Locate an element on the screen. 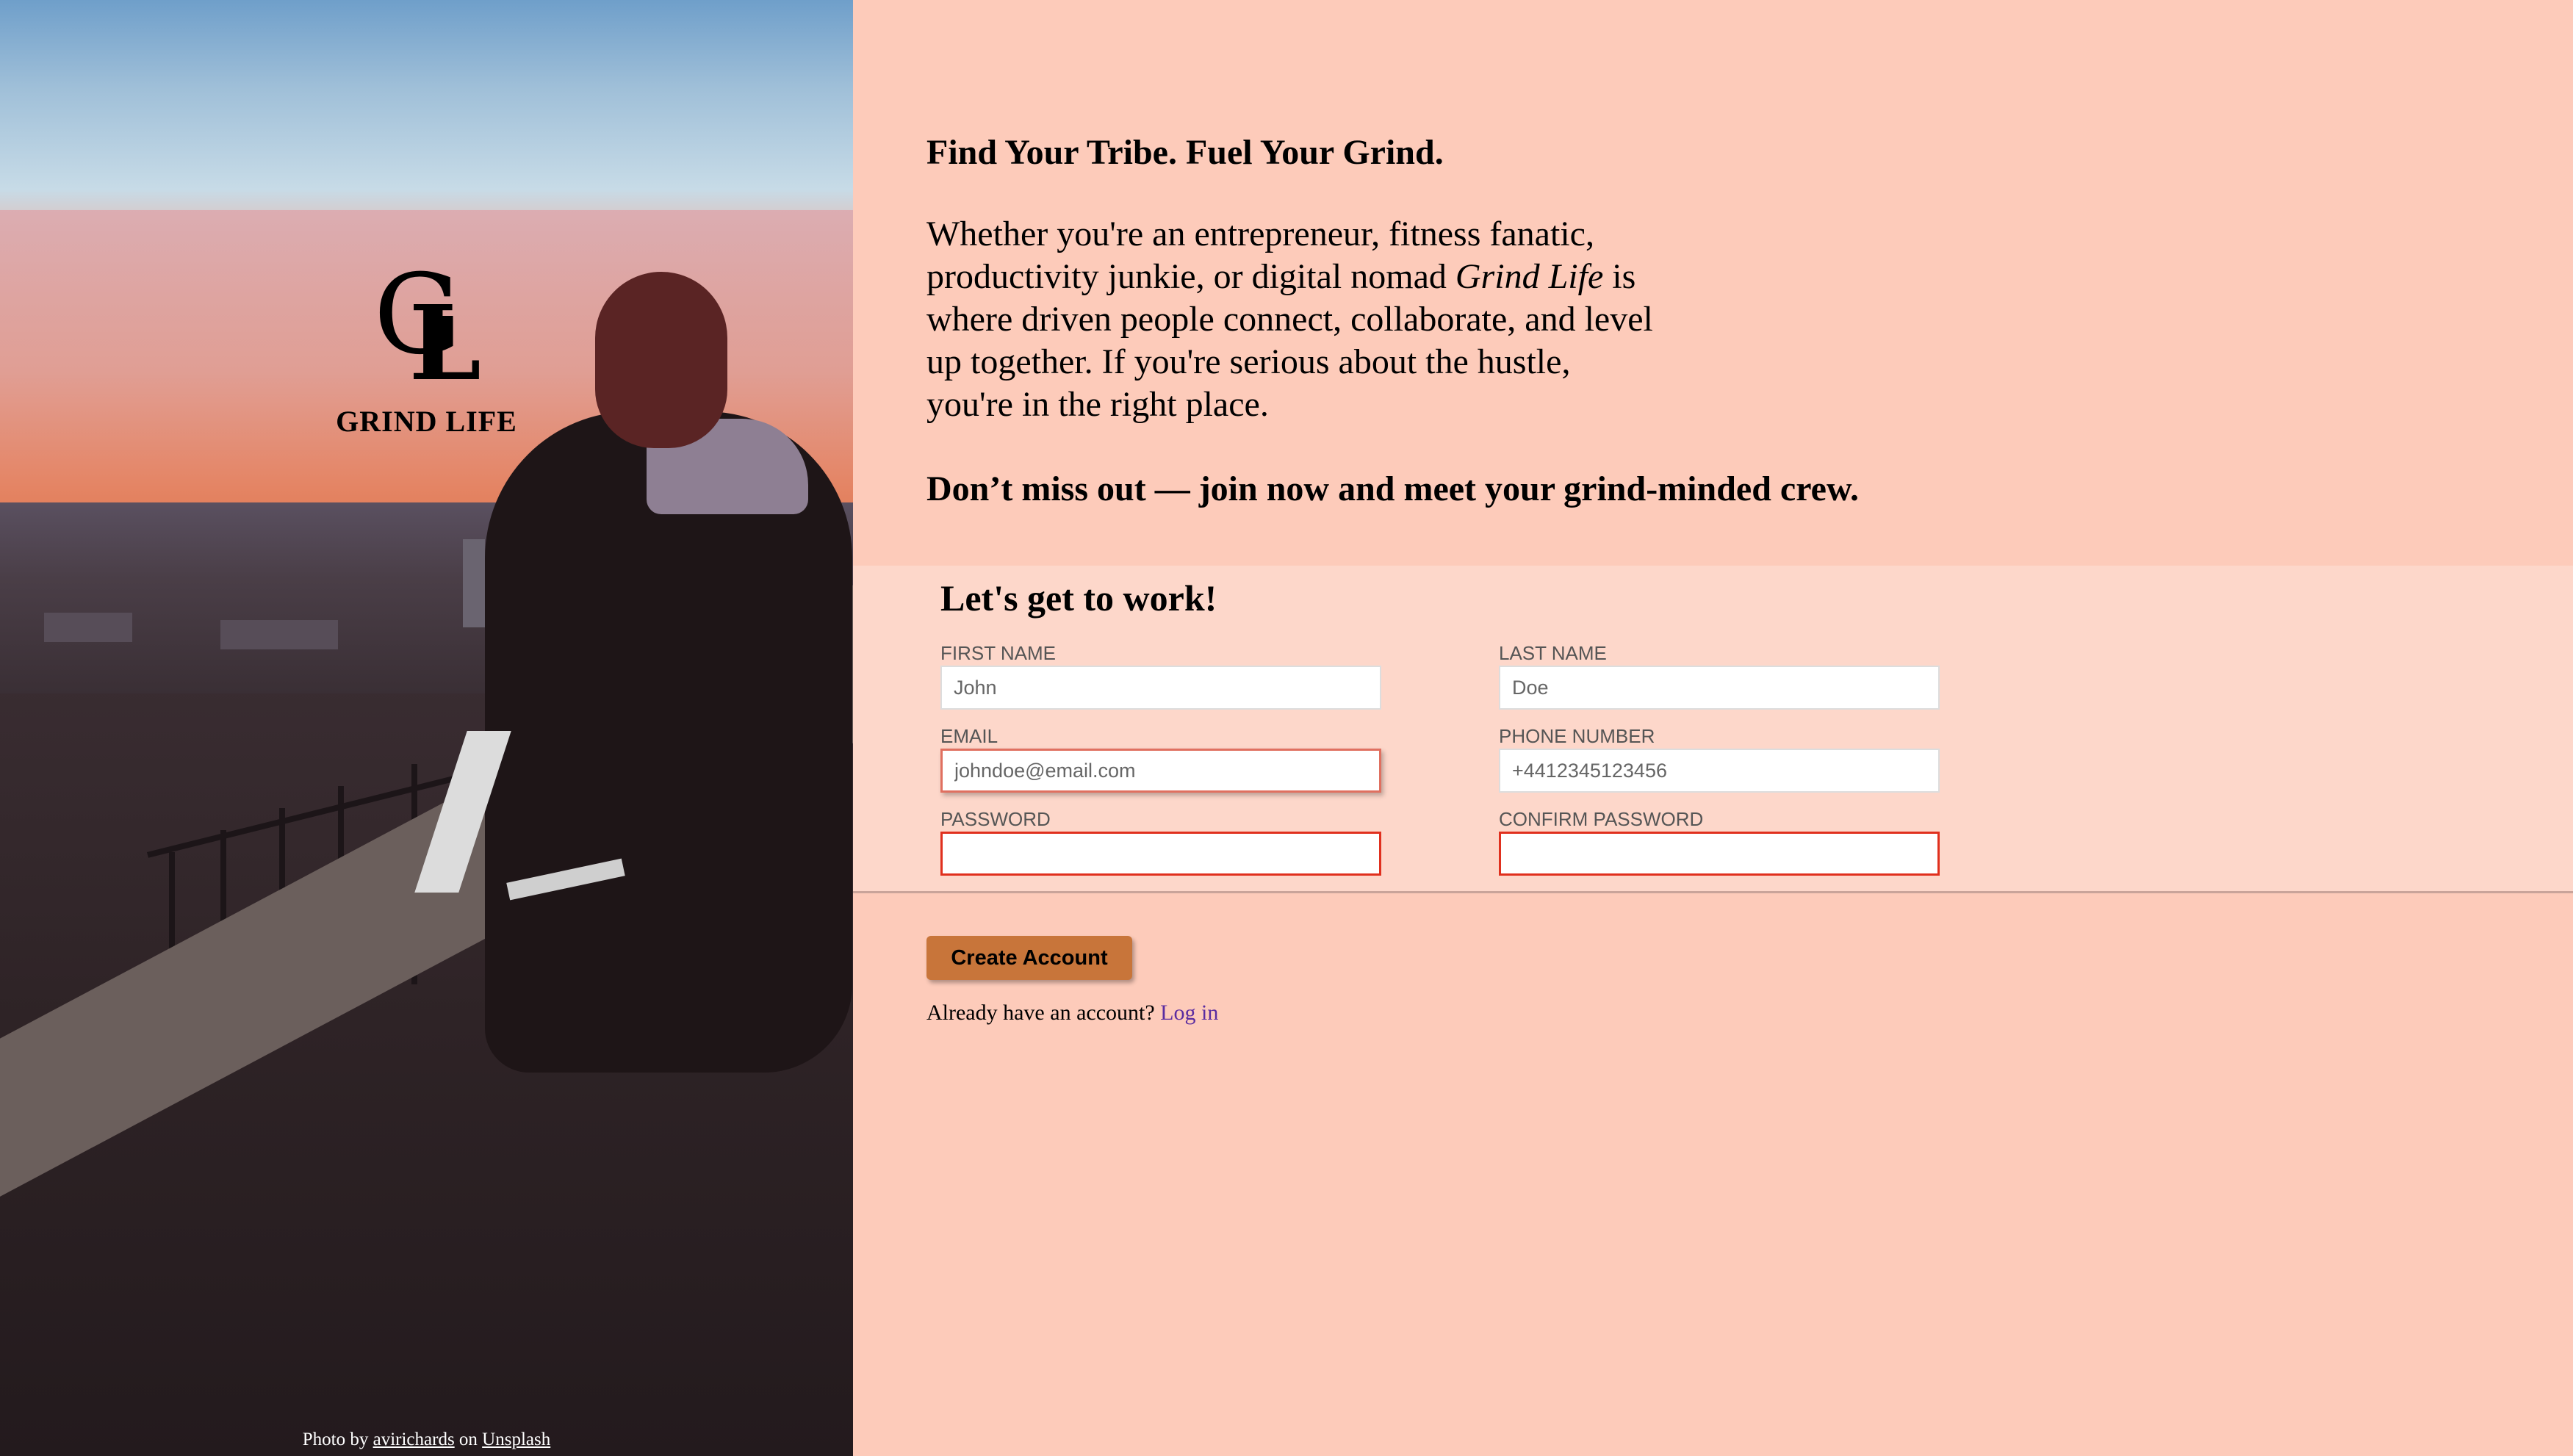 The width and height of the screenshot is (2573, 1456). first-name-field-group: FIRST NAME is located at coordinates (1160, 675).